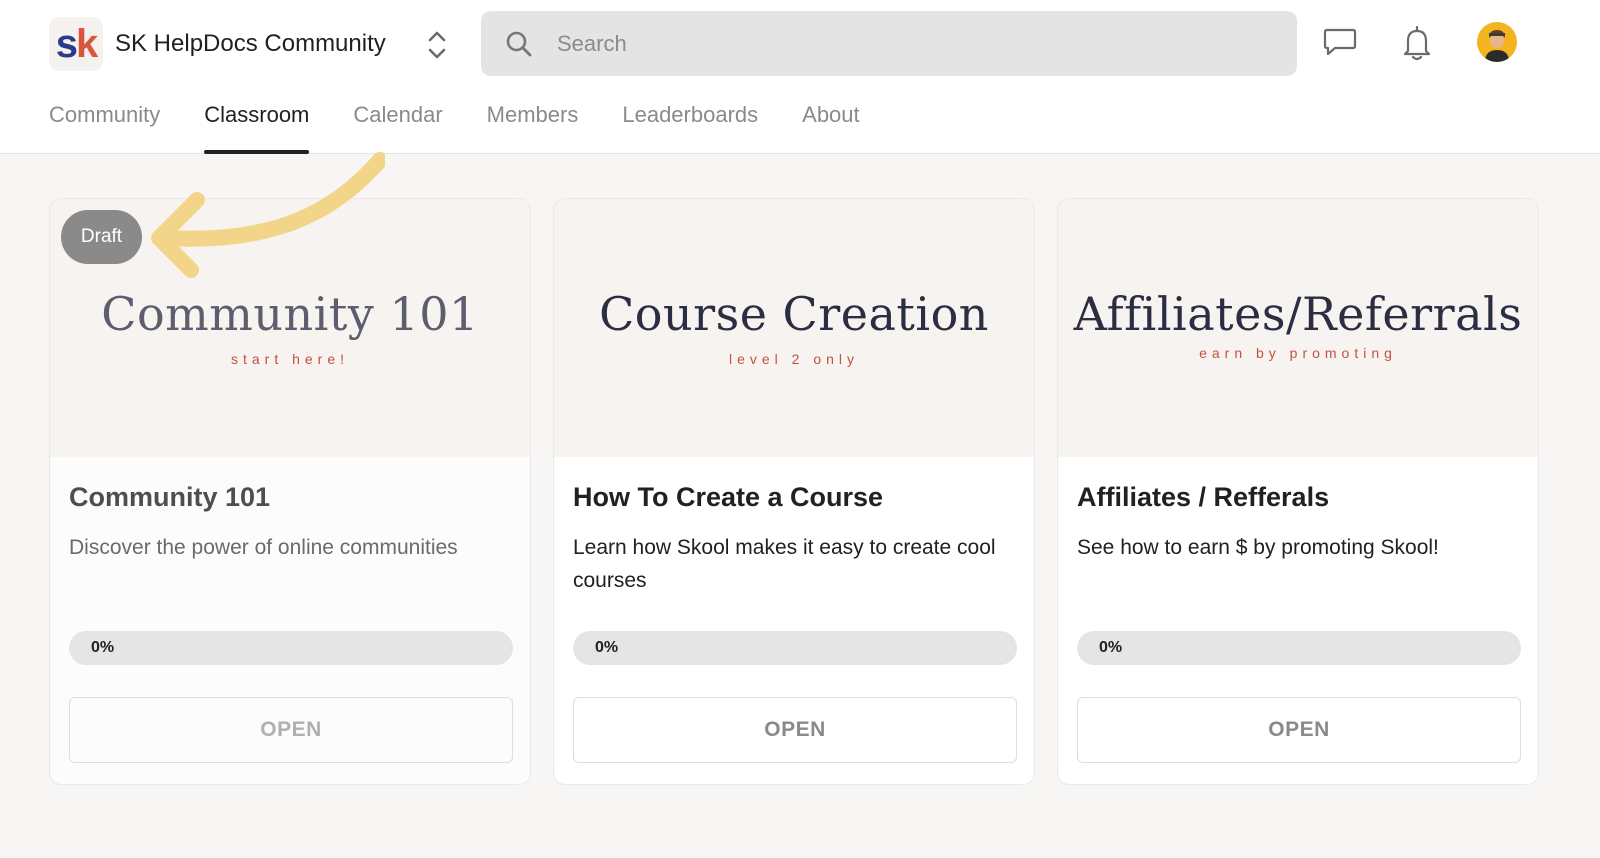  I want to click on bell-icon, so click(1417, 43).